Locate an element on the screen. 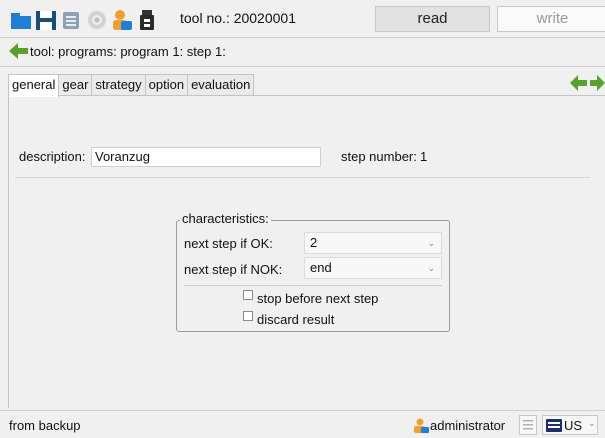 The height and width of the screenshot is (438, 605). tab-general: general is located at coordinates (34, 85).